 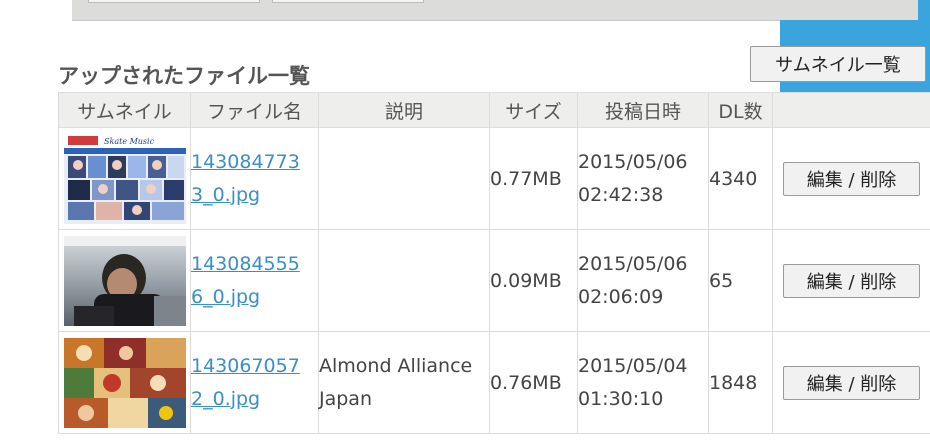 I want to click on date-cell: 2015/05/06 02:42:38, so click(x=643, y=178).